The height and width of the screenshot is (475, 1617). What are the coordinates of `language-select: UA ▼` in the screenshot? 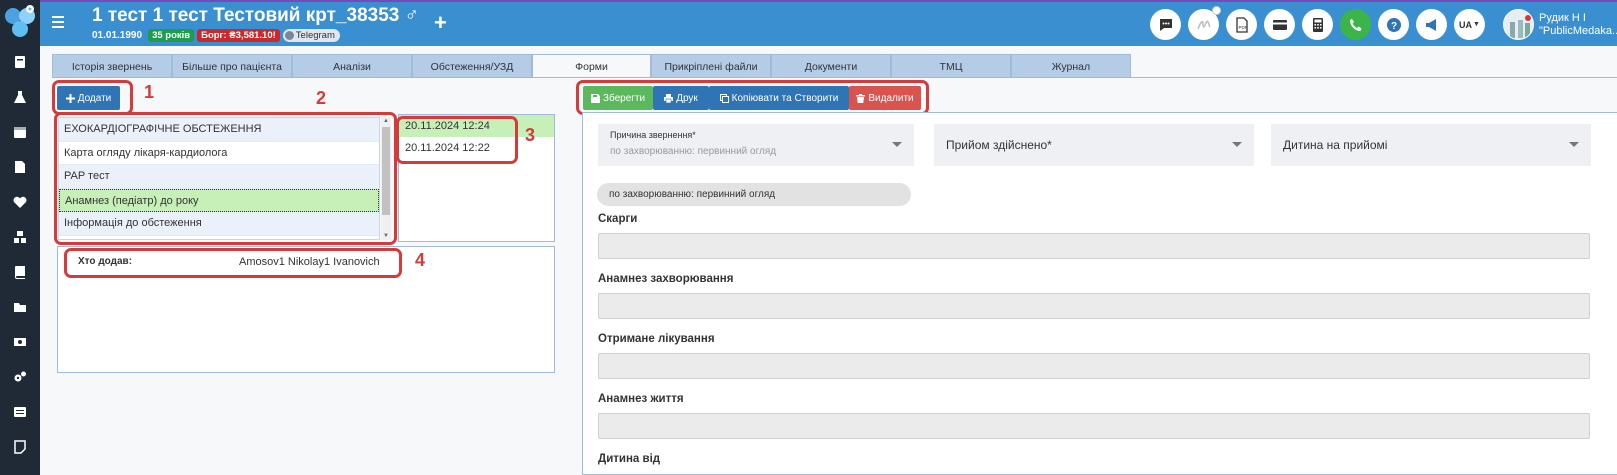 It's located at (1469, 24).